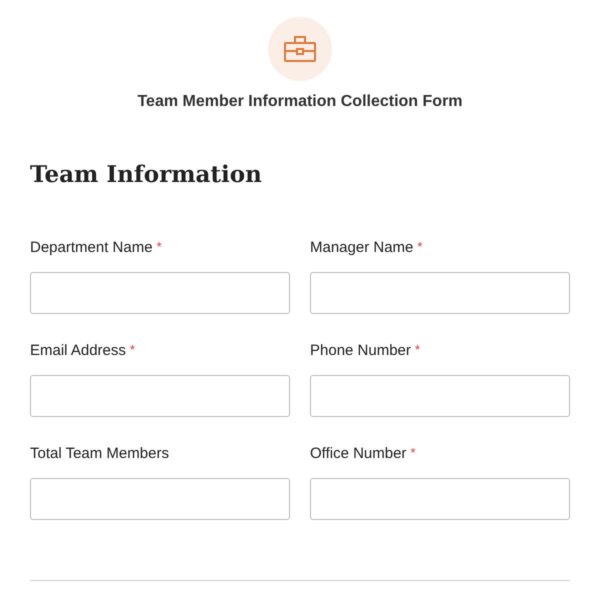  What do you see at coordinates (78, 351) in the screenshot?
I see `field-label: Email Address` at bounding box center [78, 351].